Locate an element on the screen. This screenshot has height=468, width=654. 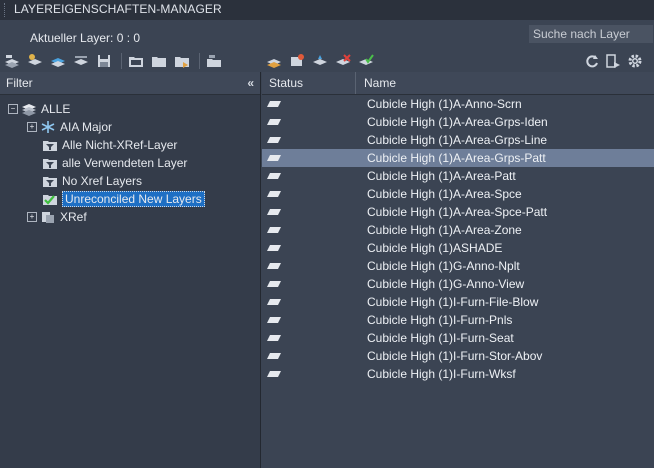
table-row: Cubicle High (1)A-Area-Patt is located at coordinates (458, 176).